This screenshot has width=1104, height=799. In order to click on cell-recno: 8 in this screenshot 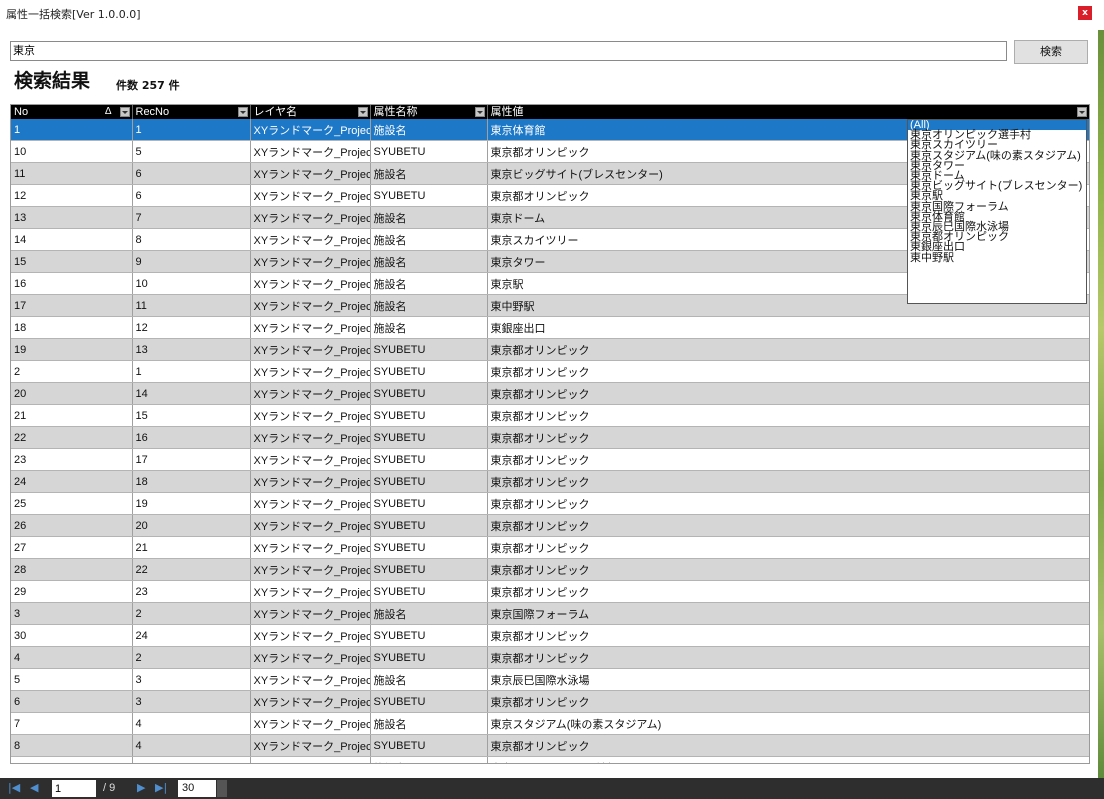, I will do `click(191, 239)`.